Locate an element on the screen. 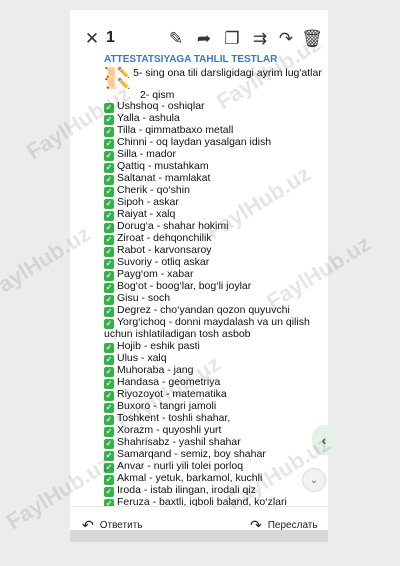 The height and width of the screenshot is (566, 400). selected-count: 1 is located at coordinates (110, 37).